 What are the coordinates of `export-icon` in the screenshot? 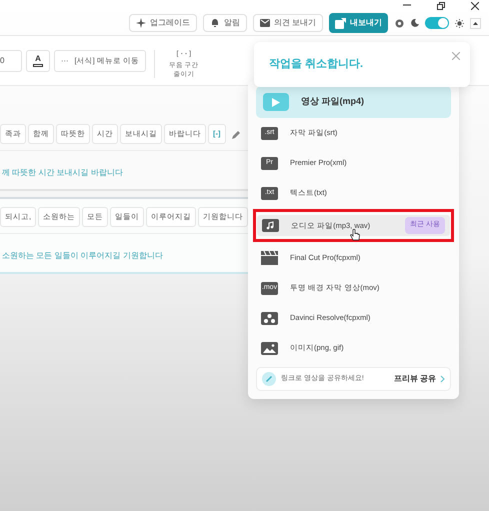 It's located at (340, 23).